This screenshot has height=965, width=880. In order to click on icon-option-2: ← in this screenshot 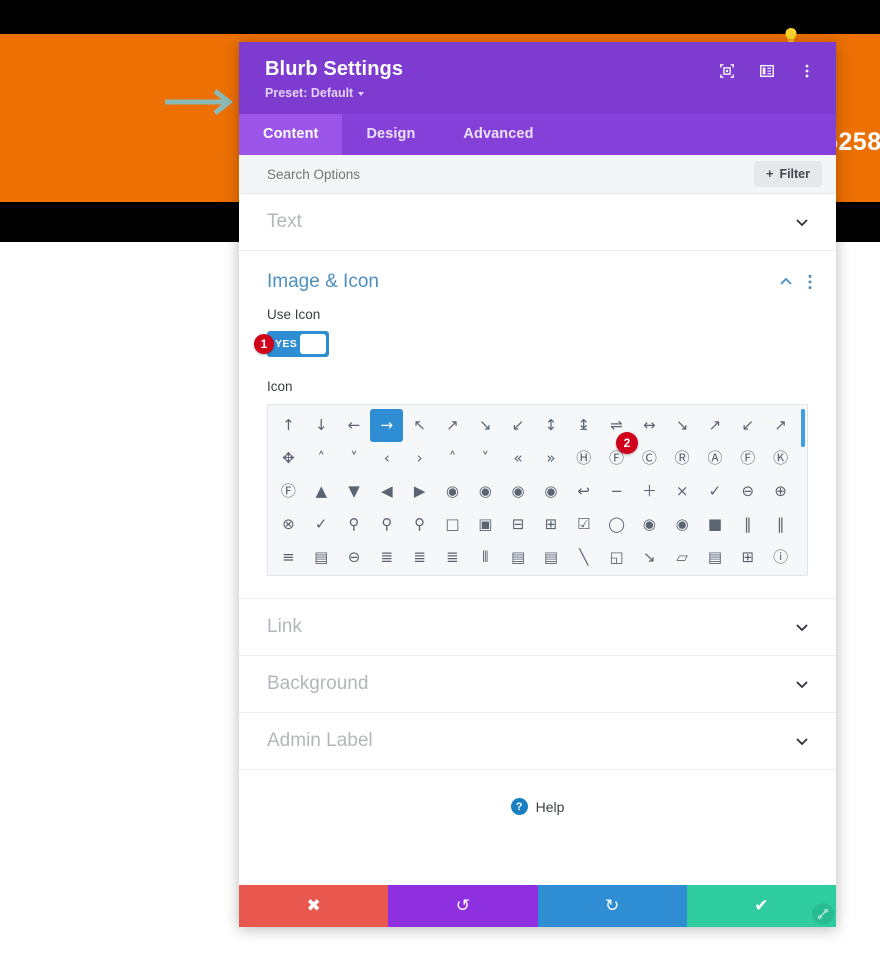, I will do `click(354, 425)`.